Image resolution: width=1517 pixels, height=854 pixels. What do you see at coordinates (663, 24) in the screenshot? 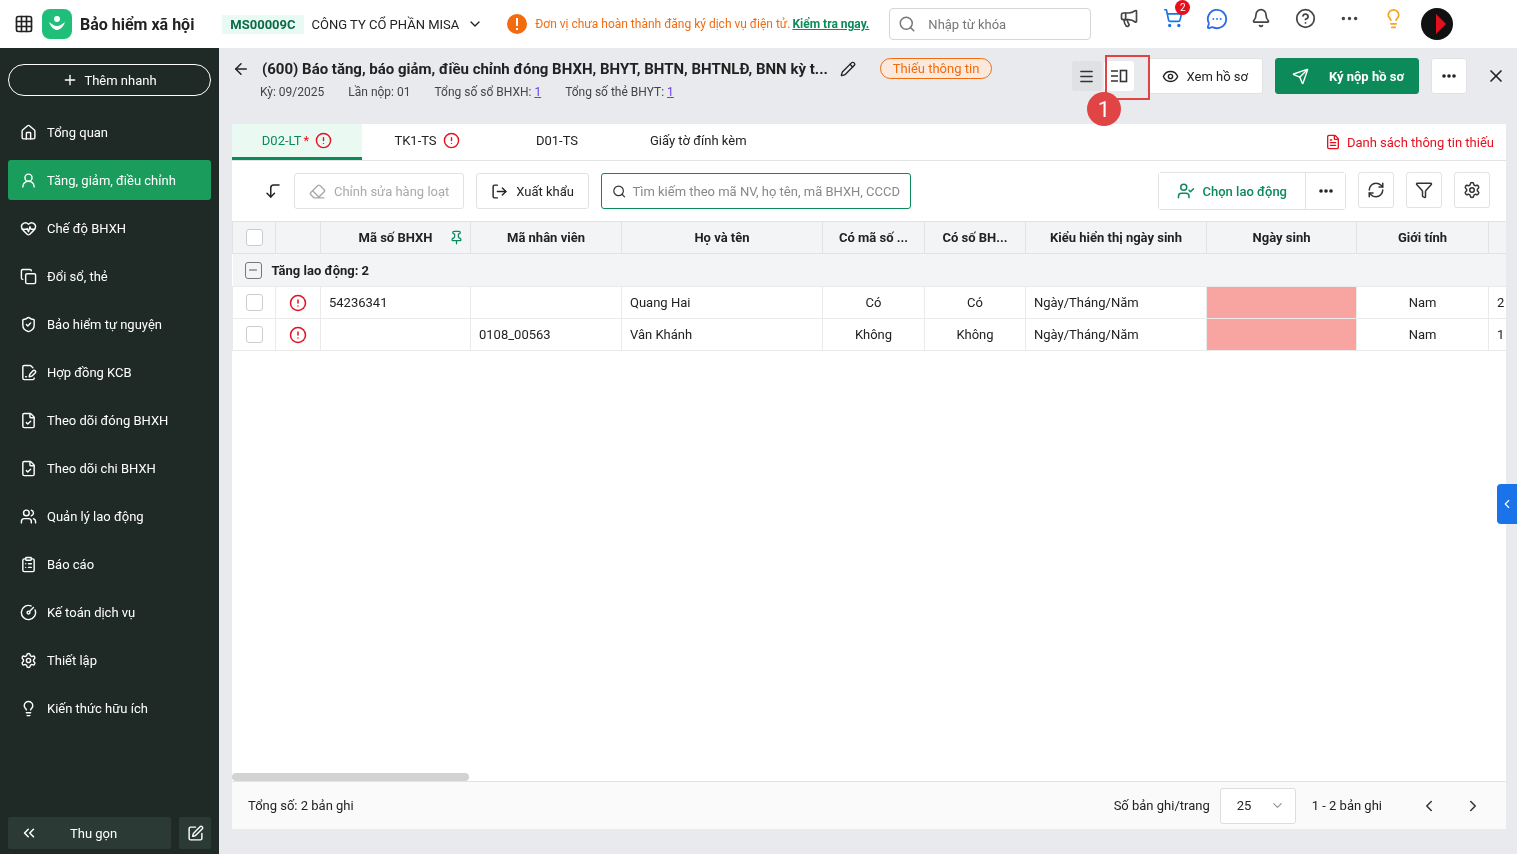
I see `notice-text: Đơn vị chưa hoàn thành đăng ký dịch vụ điện tử.` at bounding box center [663, 24].